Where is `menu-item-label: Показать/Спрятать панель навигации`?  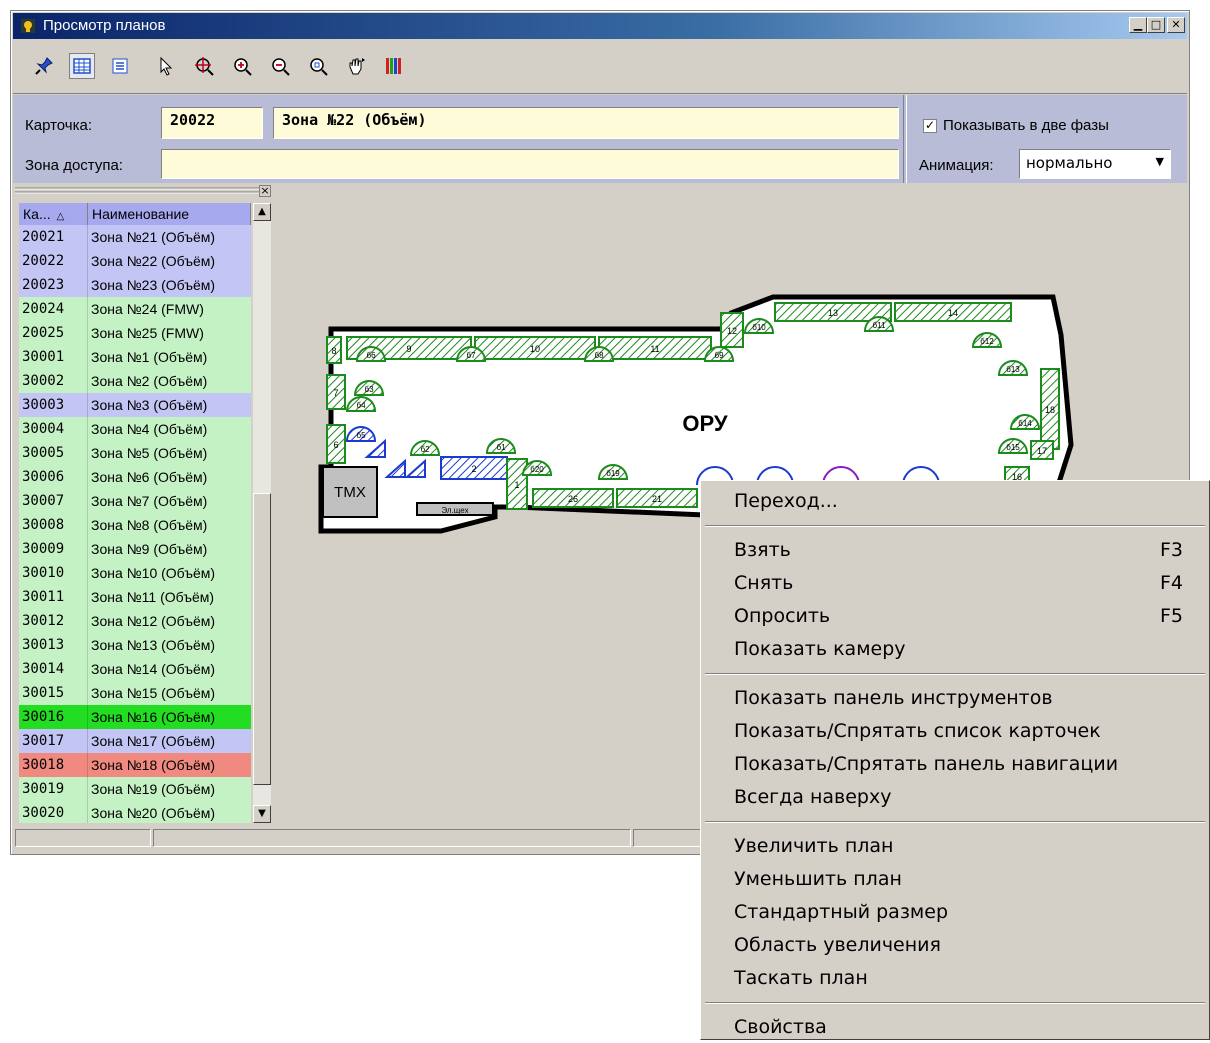
menu-item-label: Показать/Спрятать панель навигации is located at coordinates (926, 764).